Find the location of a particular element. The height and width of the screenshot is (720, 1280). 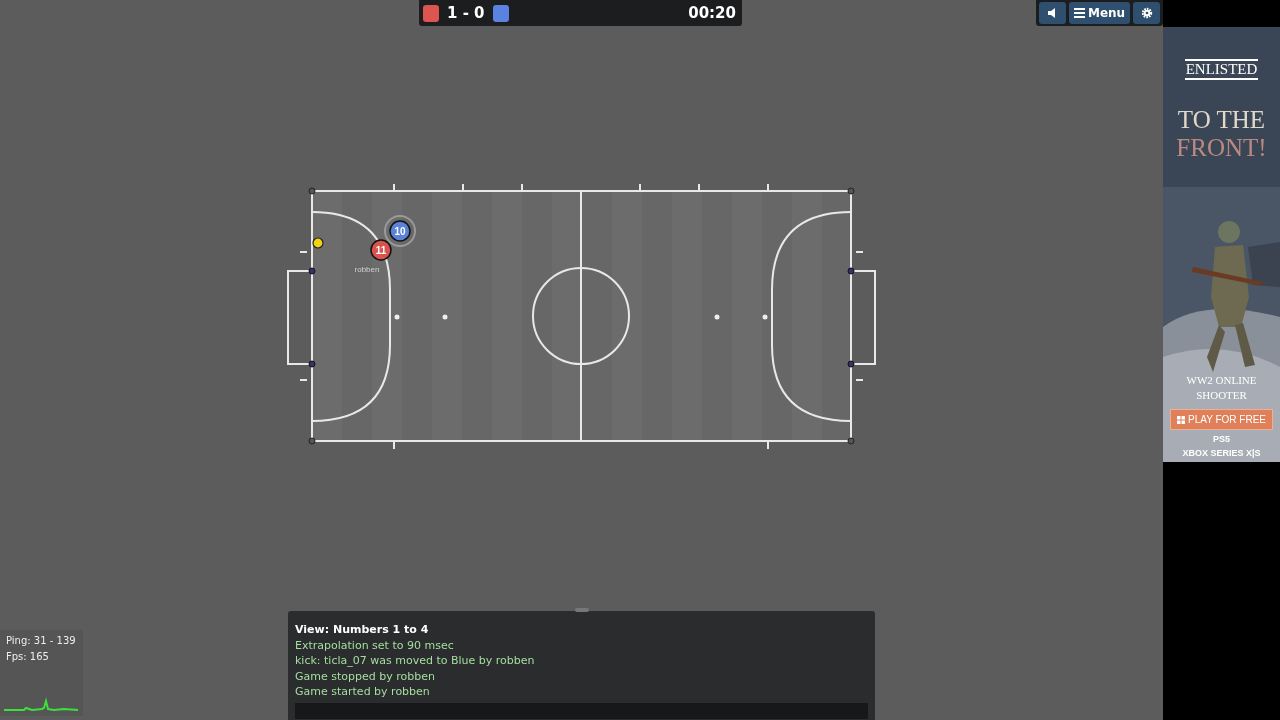

score-text: 1 - 0 is located at coordinates (466, 13).